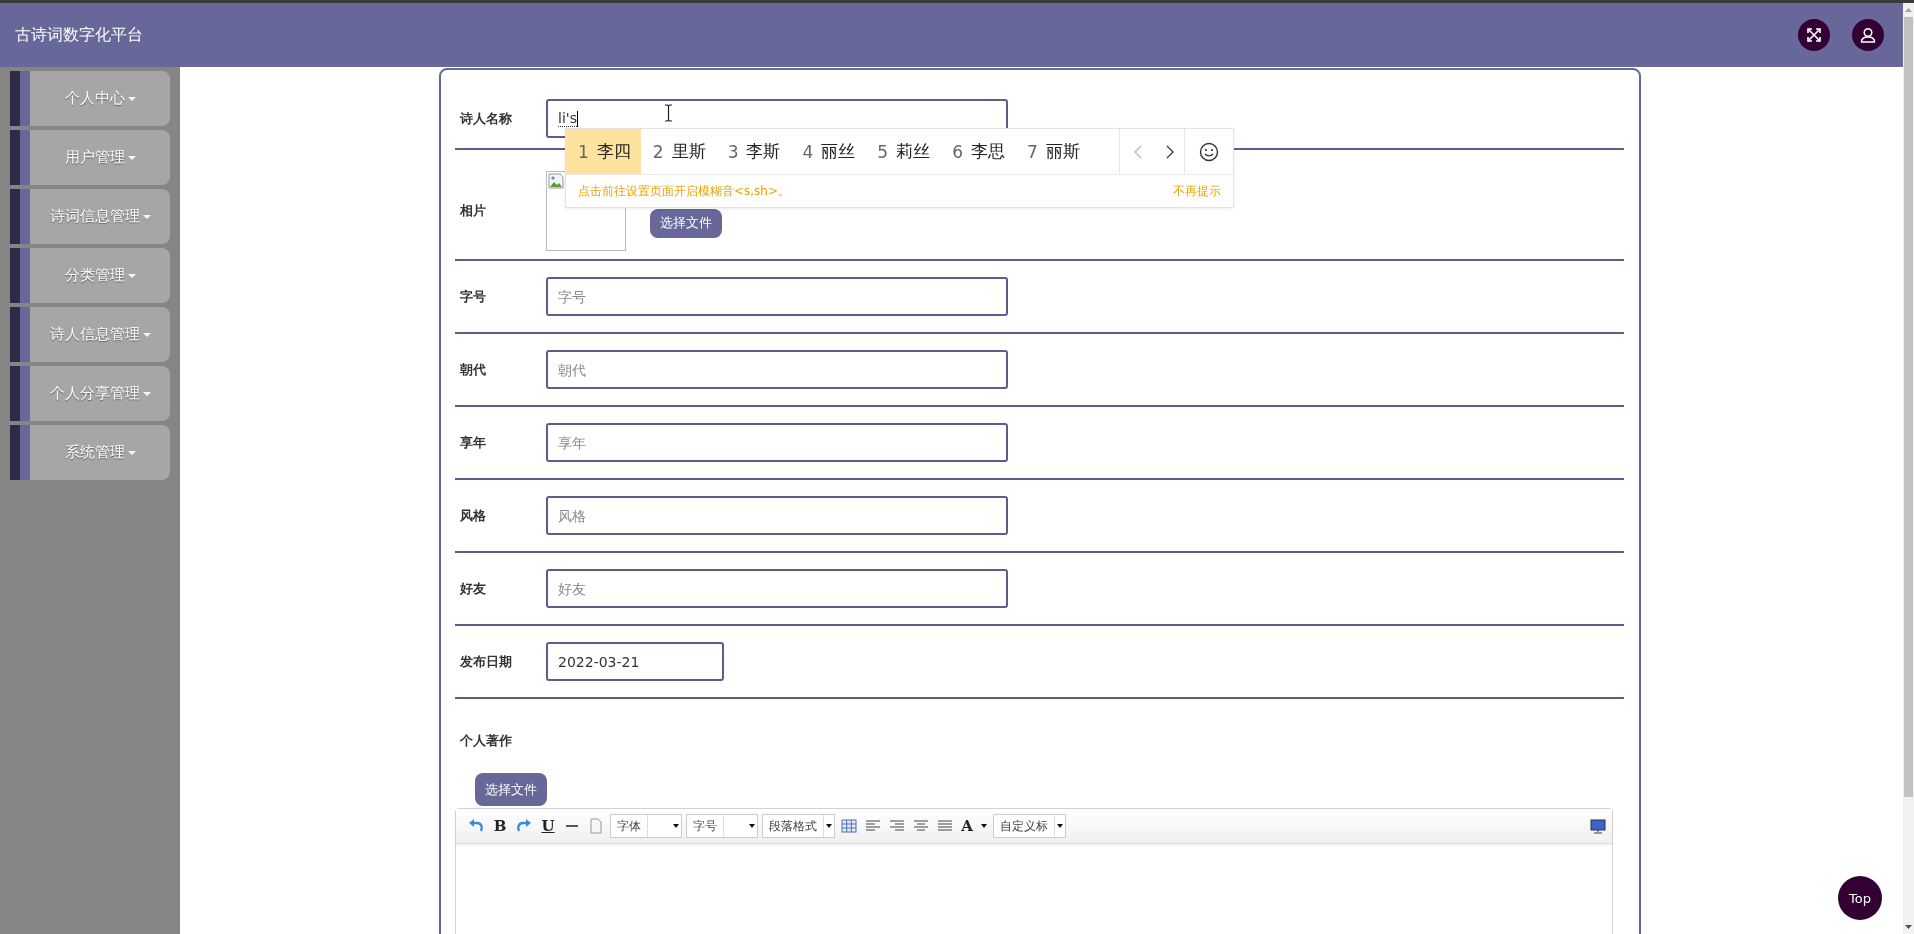 The image size is (1914, 934). Describe the element at coordinates (1052, 151) in the screenshot. I see `ime-candidate: 7 丽斯` at that location.